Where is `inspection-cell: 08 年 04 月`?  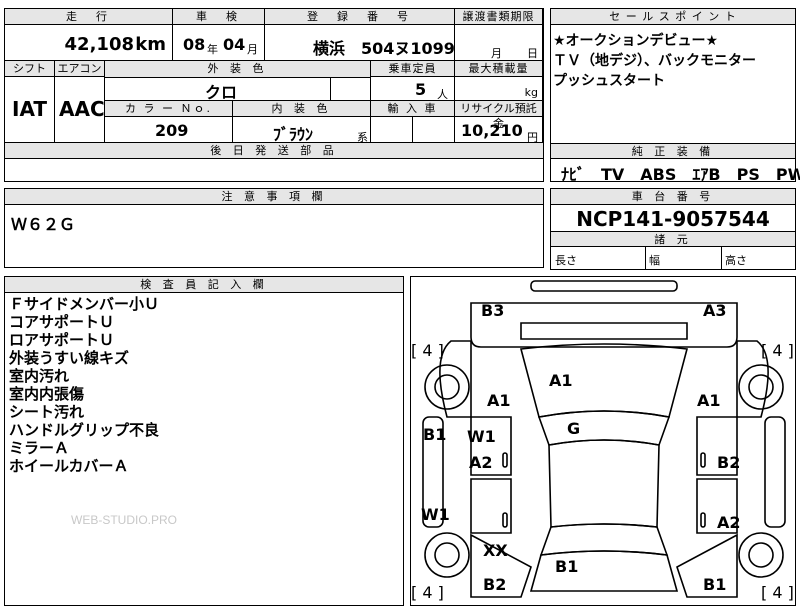 inspection-cell: 08 年 04 月 is located at coordinates (219, 43).